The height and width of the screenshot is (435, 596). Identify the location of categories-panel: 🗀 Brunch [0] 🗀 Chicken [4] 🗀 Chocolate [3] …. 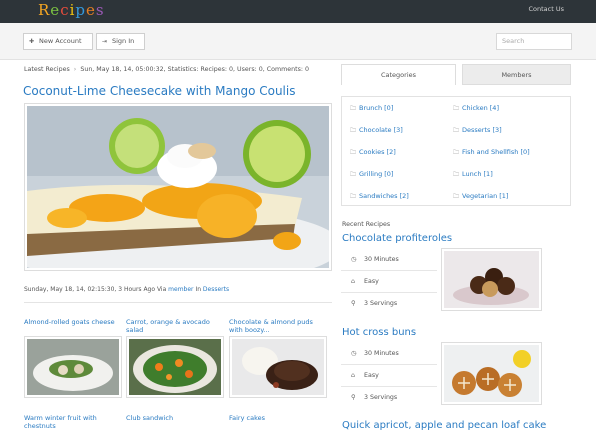
(456, 151).